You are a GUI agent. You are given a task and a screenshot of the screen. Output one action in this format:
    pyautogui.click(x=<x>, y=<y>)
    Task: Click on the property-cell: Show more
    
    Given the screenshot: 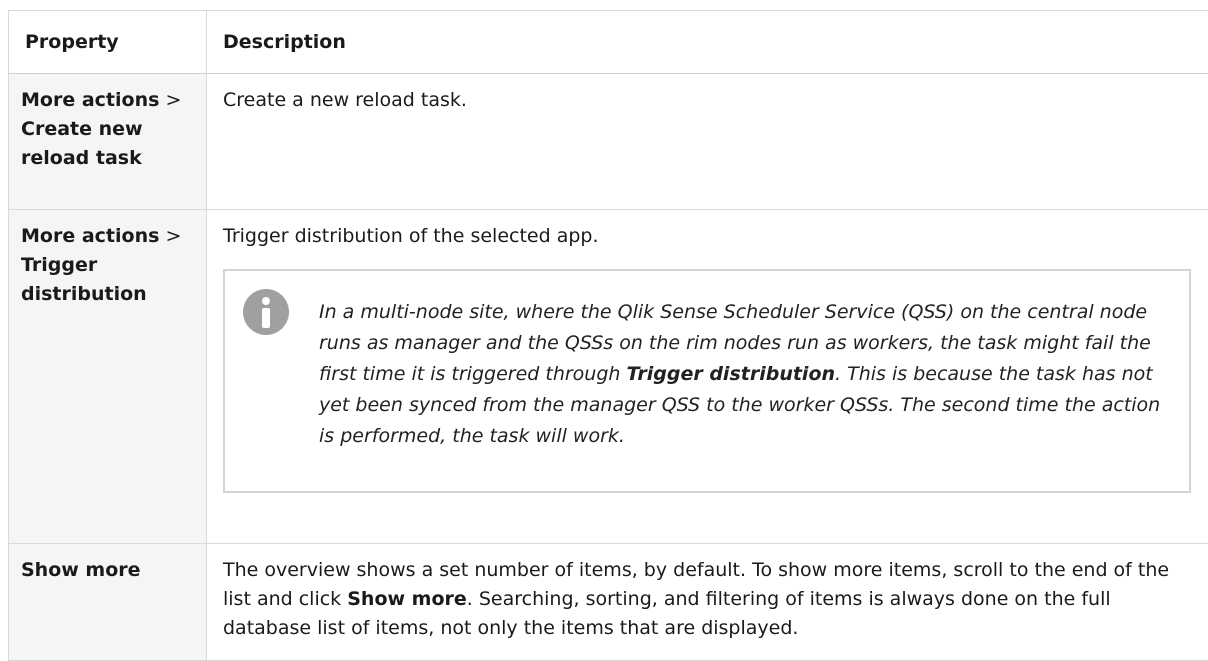 What is the action you would take?
    pyautogui.click(x=108, y=602)
    